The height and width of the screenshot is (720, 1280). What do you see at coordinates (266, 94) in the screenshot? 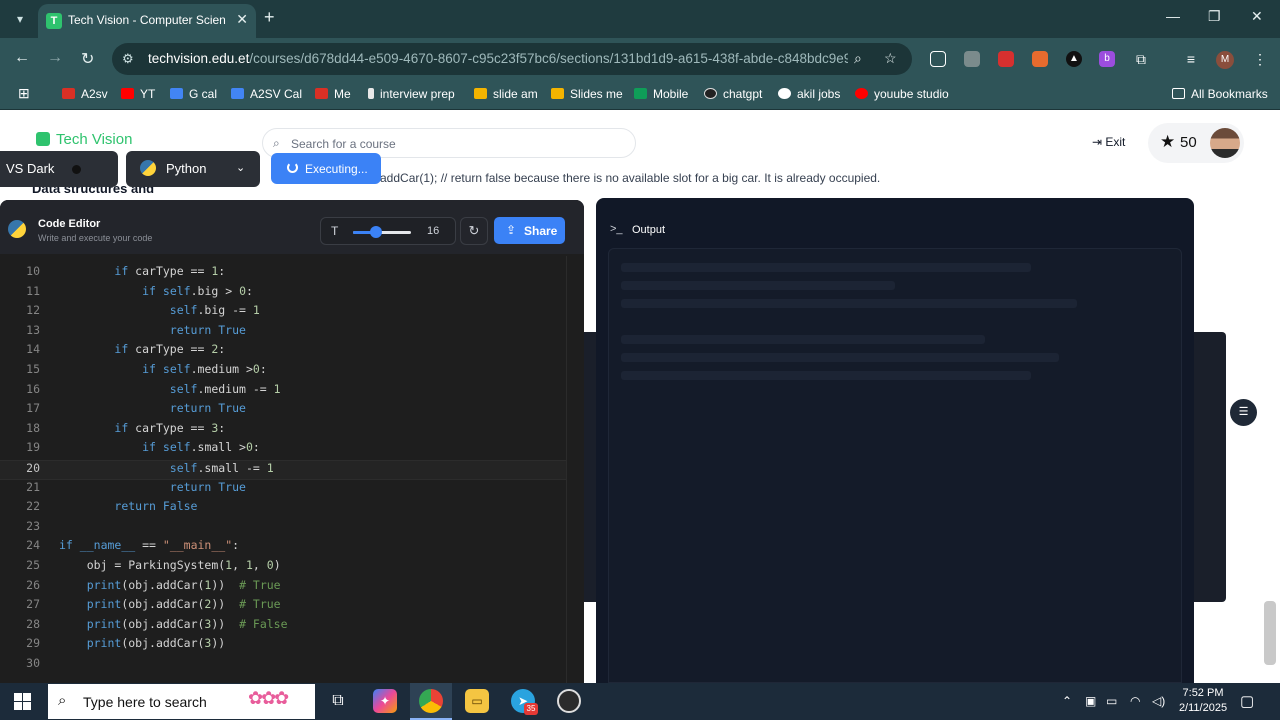
I see `bookmark-a2sv-cal: A2SV Cal` at bounding box center [266, 94].